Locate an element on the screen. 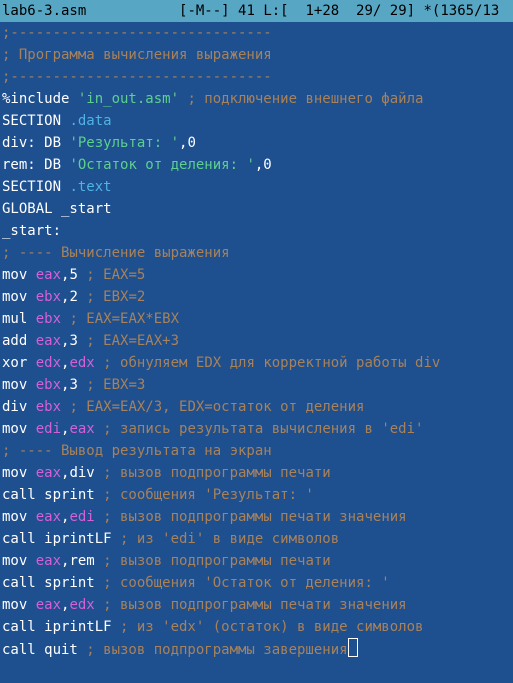 The width and height of the screenshot is (513, 683). code-line: ; ---- Вывод результата на экран is located at coordinates (256, 451).